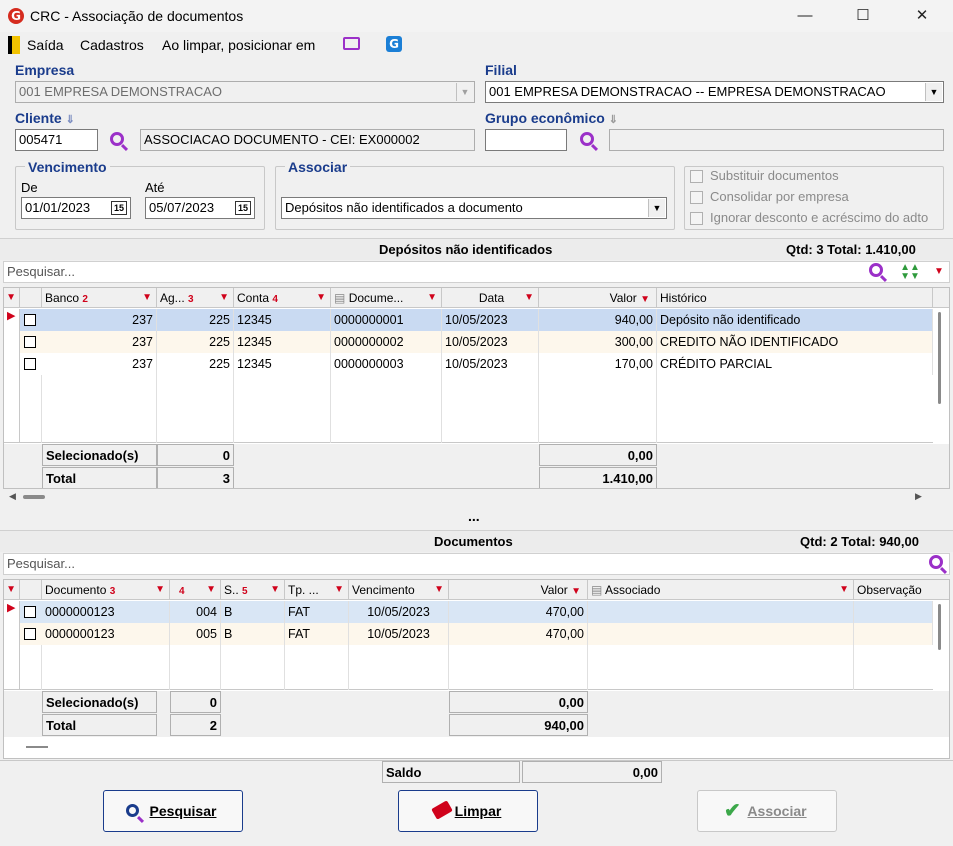  I want to click on maximize-button: ☐, so click(863, 16).